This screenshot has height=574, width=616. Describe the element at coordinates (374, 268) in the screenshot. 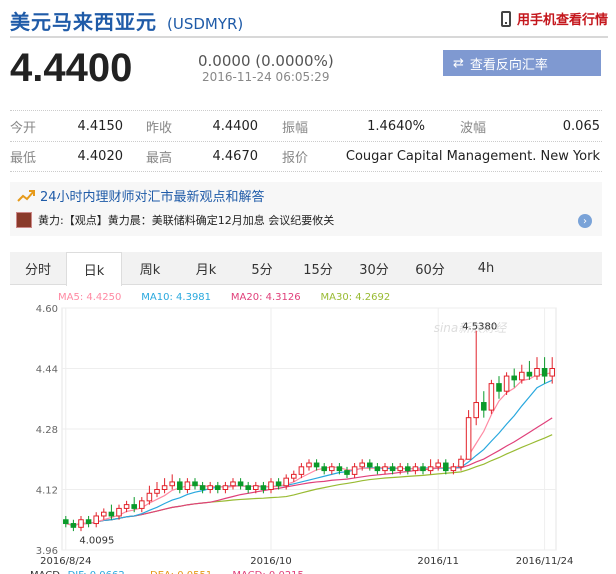

I see `tab-30分: 30分` at that location.